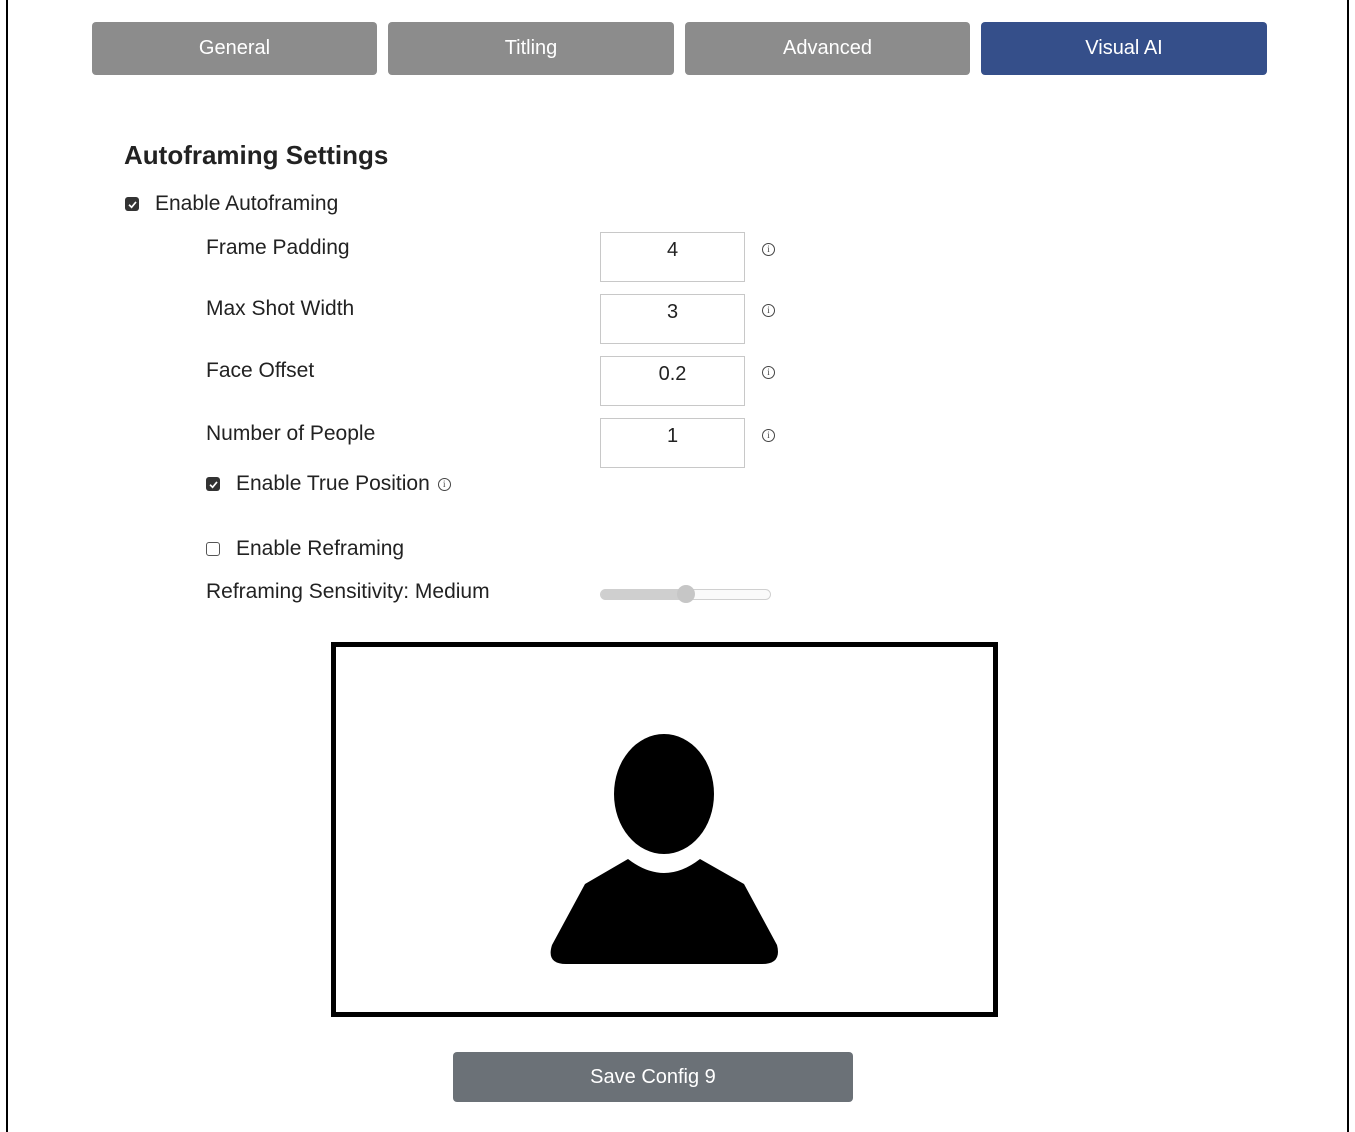 Image resolution: width=1355 pixels, height=1132 pixels. Describe the element at coordinates (278, 247) in the screenshot. I see `frame-padding-label: Frame Padding` at that location.